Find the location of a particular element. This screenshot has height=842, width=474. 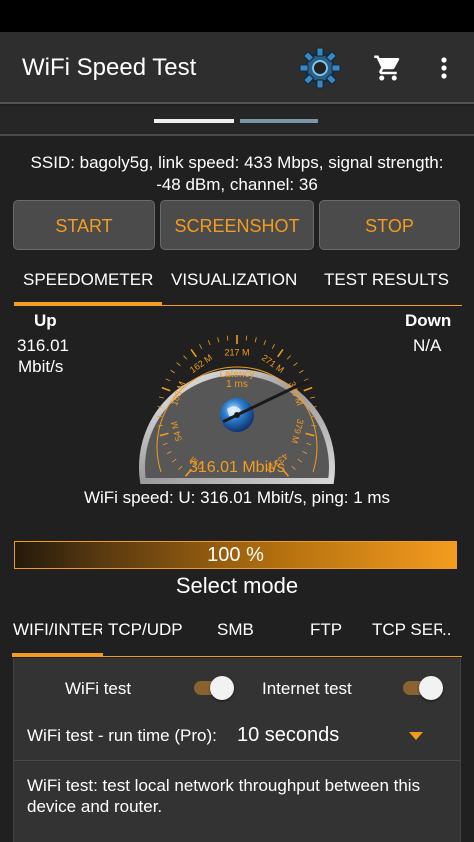

more-vert-icon is located at coordinates (444, 68).